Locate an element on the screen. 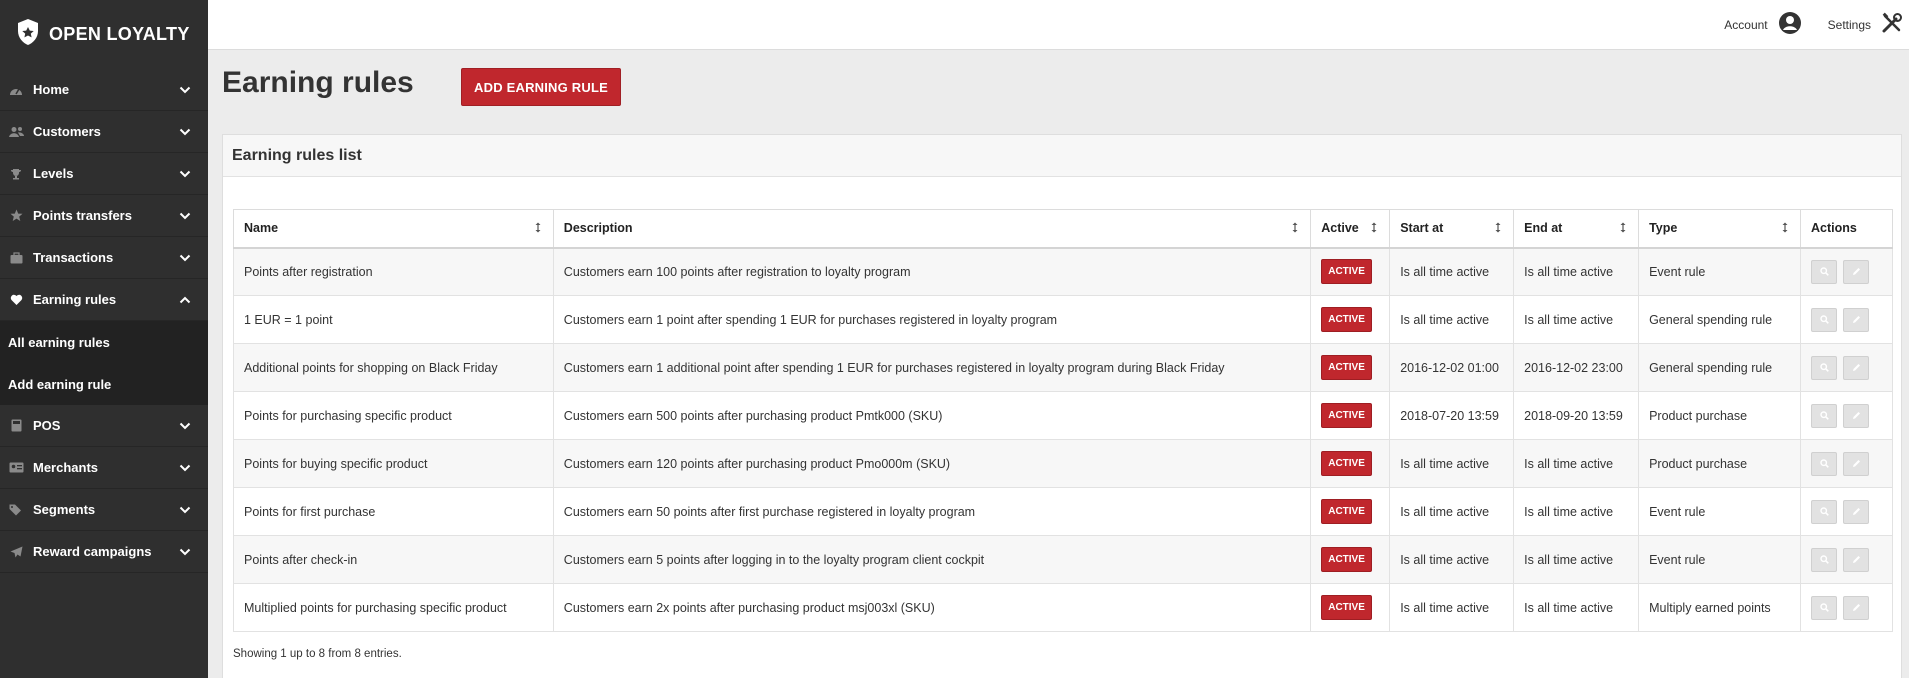  shield-logo-icon is located at coordinates (28, 34).